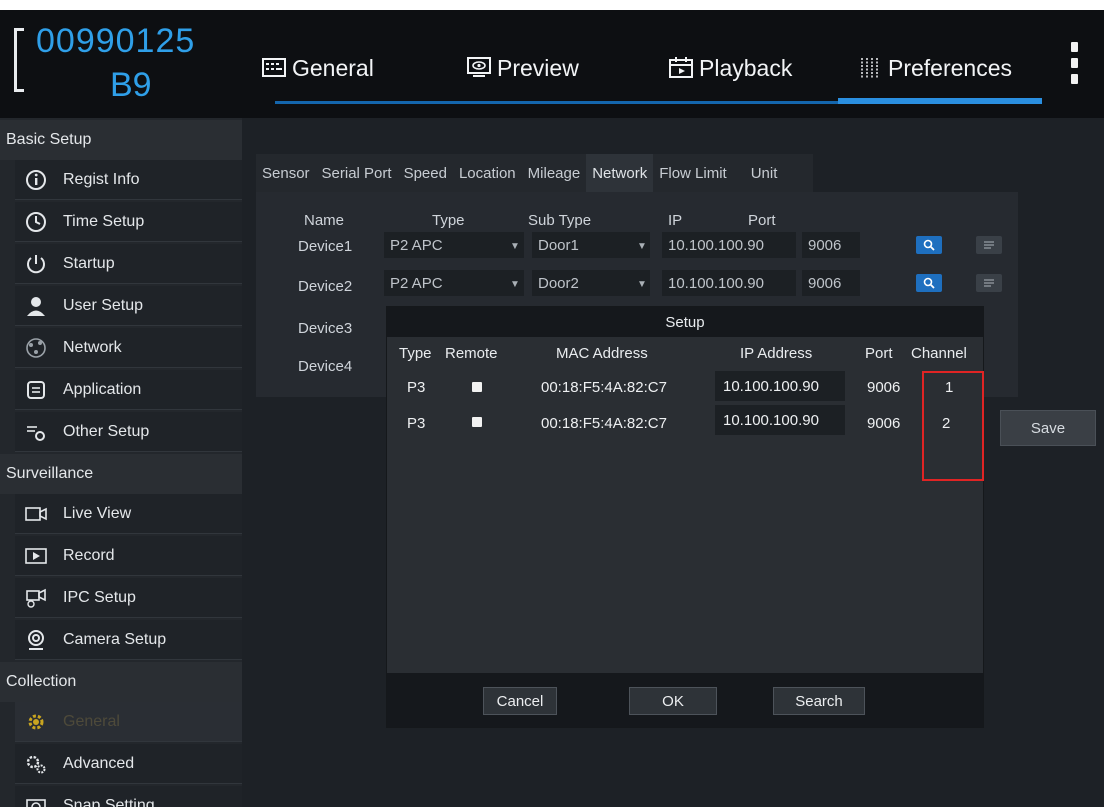 The height and width of the screenshot is (807, 1104). Describe the element at coordinates (479, 67) in the screenshot. I see `preview-icon` at that location.